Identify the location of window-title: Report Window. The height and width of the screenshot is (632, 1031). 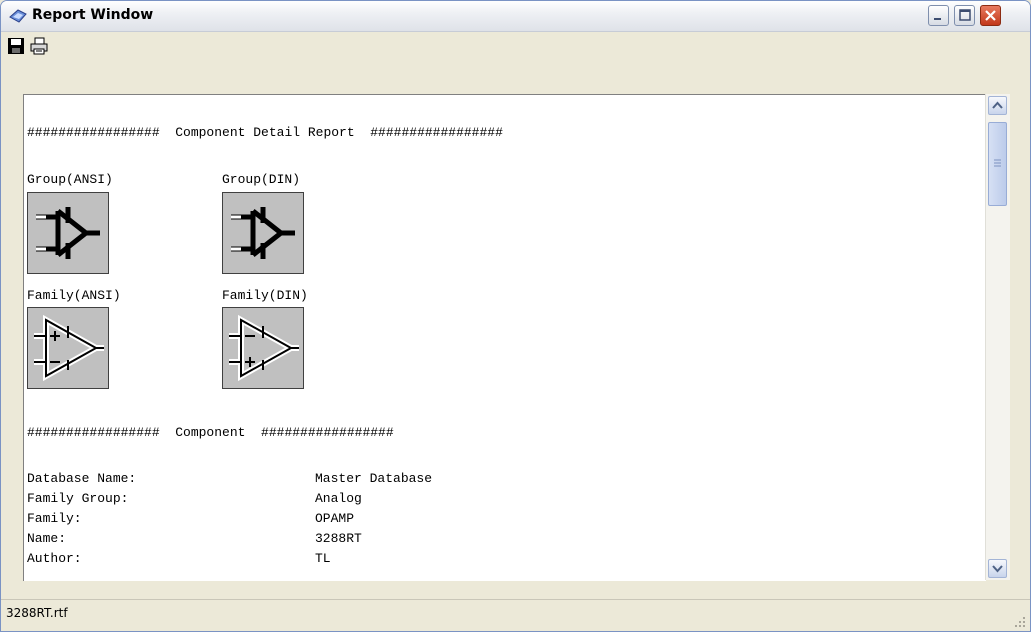
(93, 15).